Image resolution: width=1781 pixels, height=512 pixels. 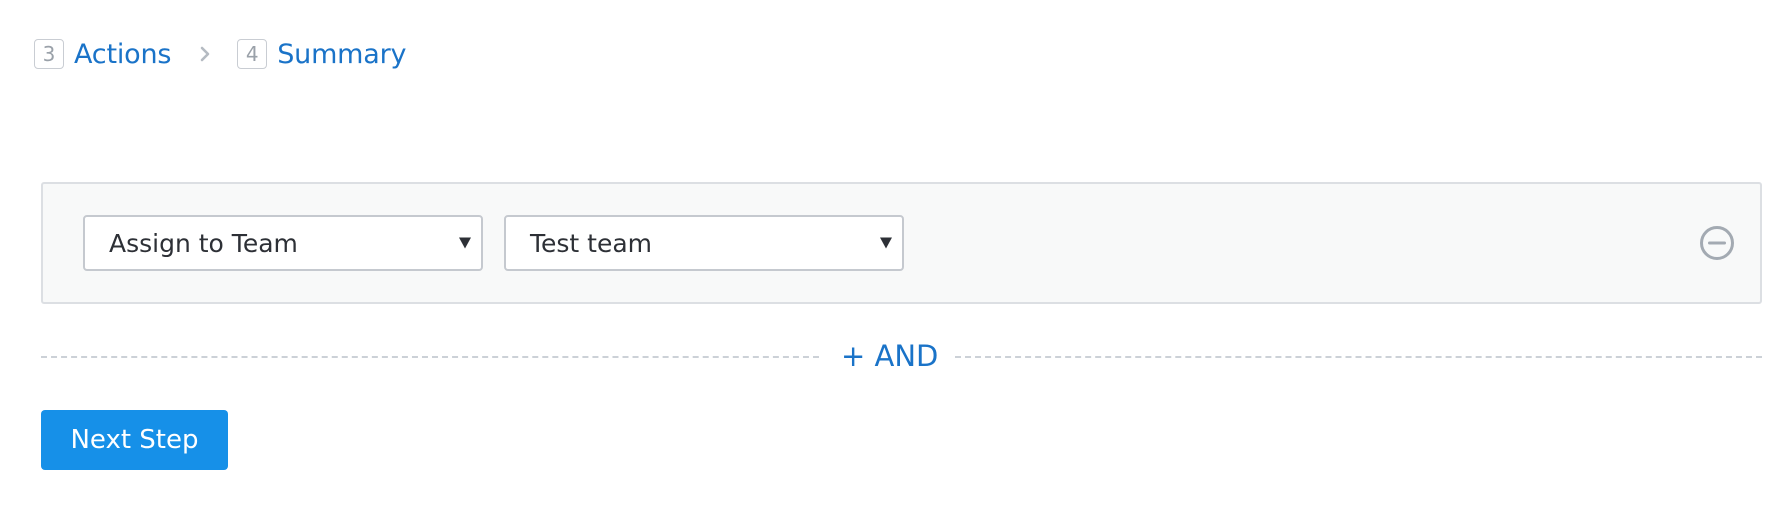 I want to click on step-label: Actions, so click(x=123, y=54).